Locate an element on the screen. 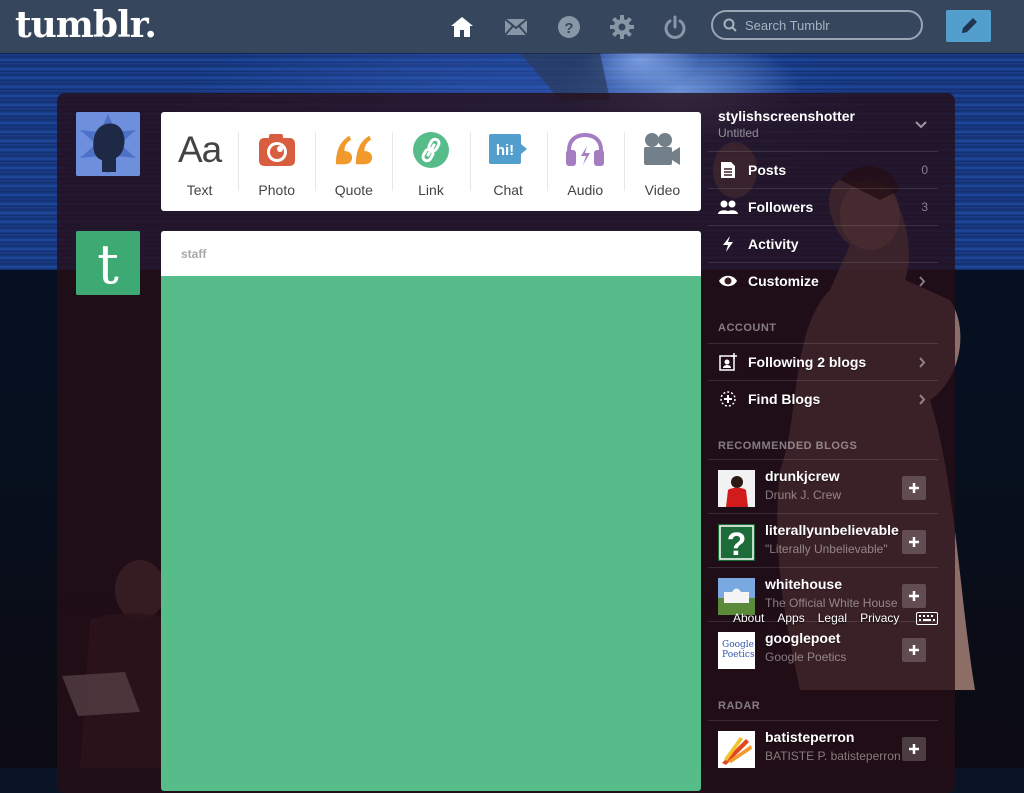 This screenshot has width=1024, height=793. sidebar-item-customize: Customize is located at coordinates (823, 280).